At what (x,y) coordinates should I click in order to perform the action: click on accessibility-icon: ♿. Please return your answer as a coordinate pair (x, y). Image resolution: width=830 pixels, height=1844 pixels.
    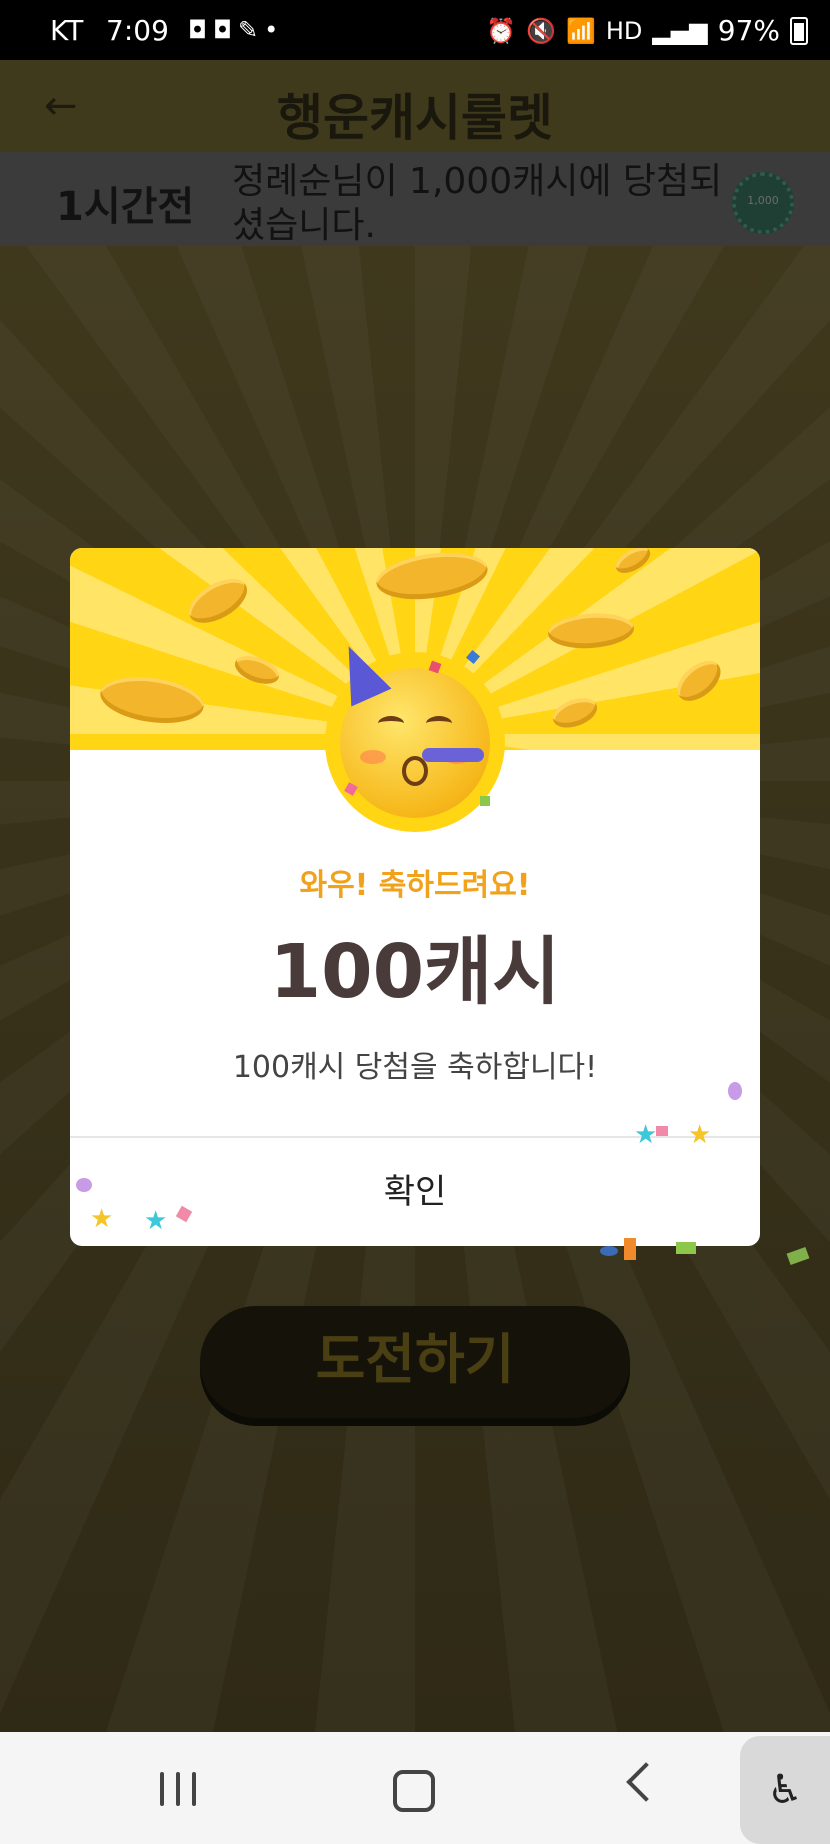
    Looking at the image, I should click on (785, 1790).